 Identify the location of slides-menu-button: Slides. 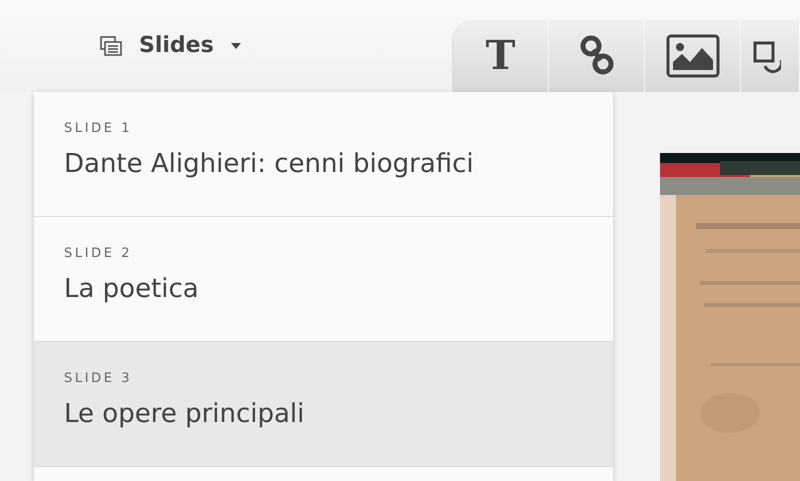
(170, 45).